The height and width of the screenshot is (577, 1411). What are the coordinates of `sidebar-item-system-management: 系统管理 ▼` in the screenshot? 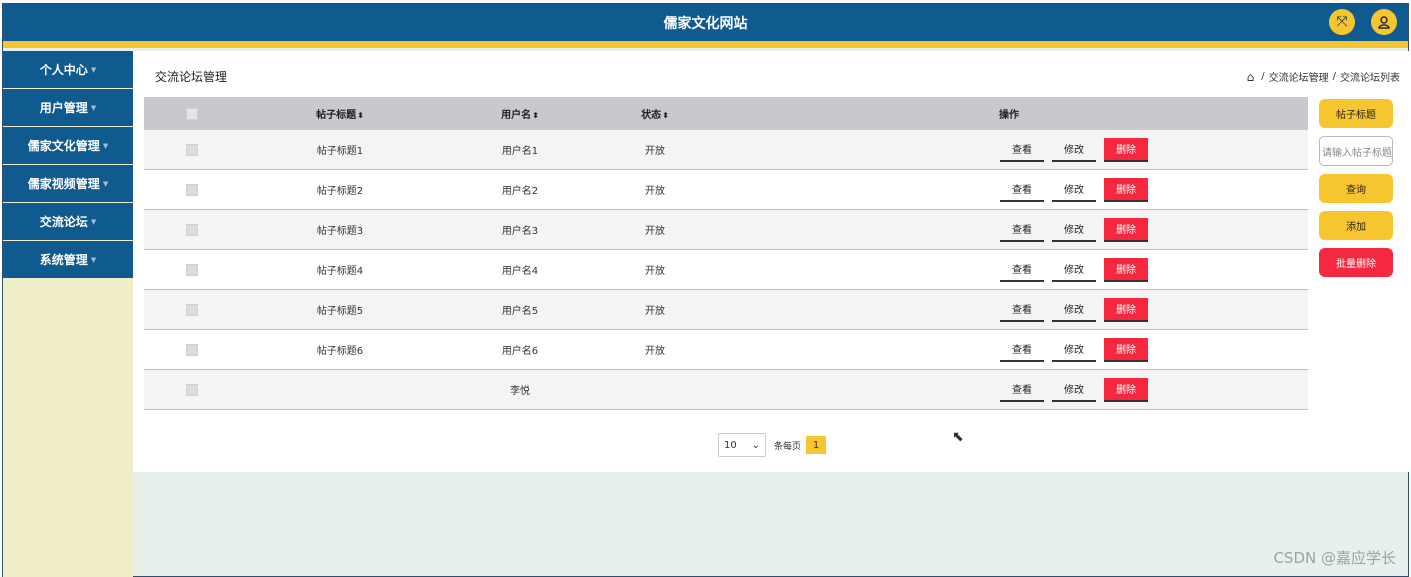 It's located at (68, 259).